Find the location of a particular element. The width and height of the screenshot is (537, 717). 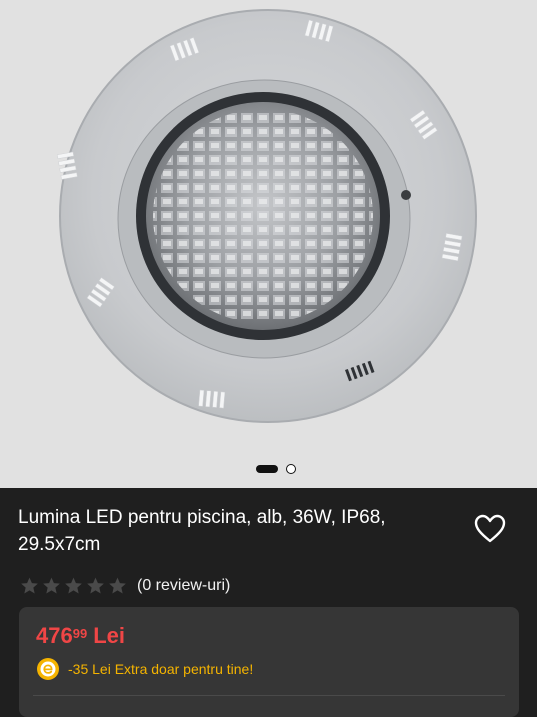

emag-coin-icon is located at coordinates (48, 669).